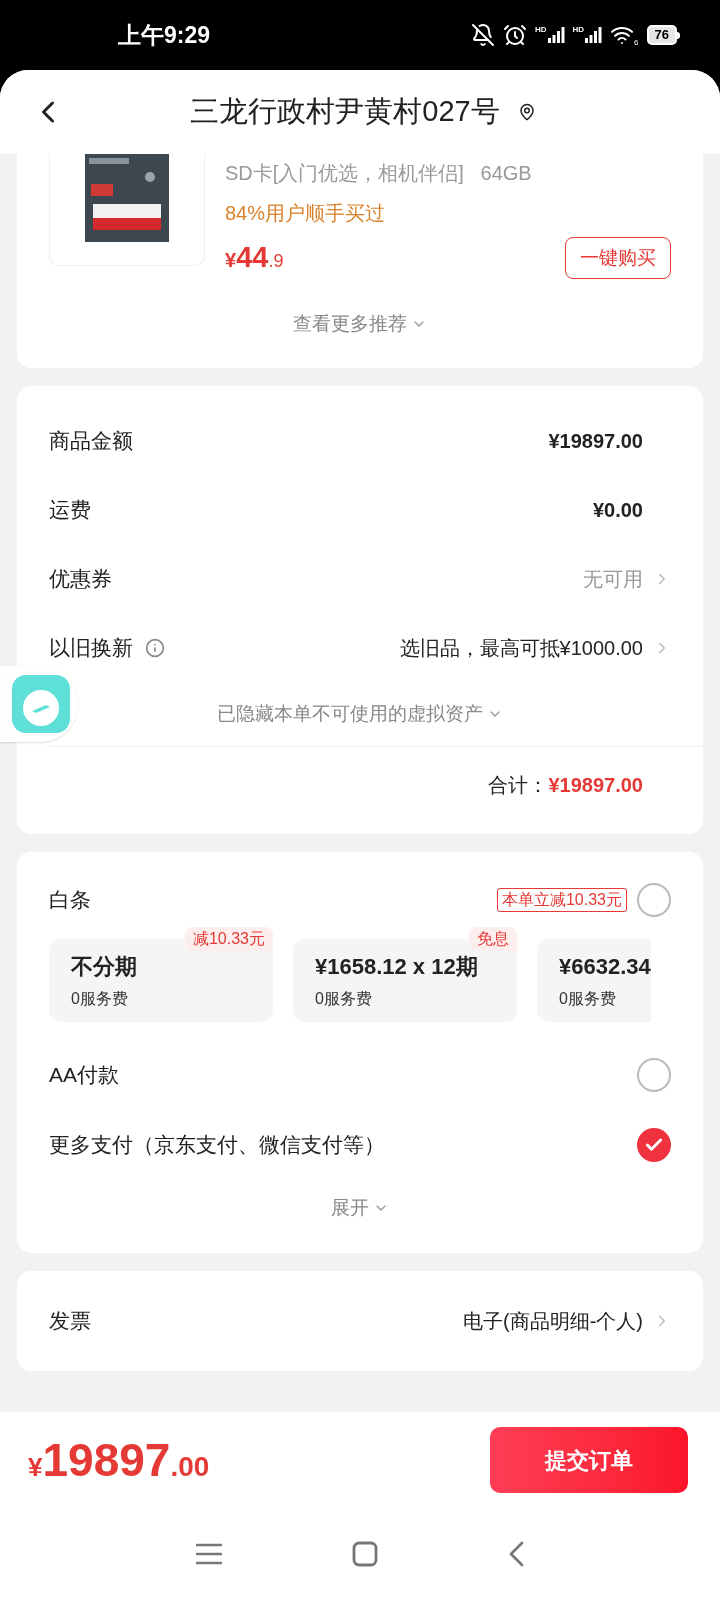  What do you see at coordinates (254, 257) in the screenshot?
I see `product-price: ¥44.9` at bounding box center [254, 257].